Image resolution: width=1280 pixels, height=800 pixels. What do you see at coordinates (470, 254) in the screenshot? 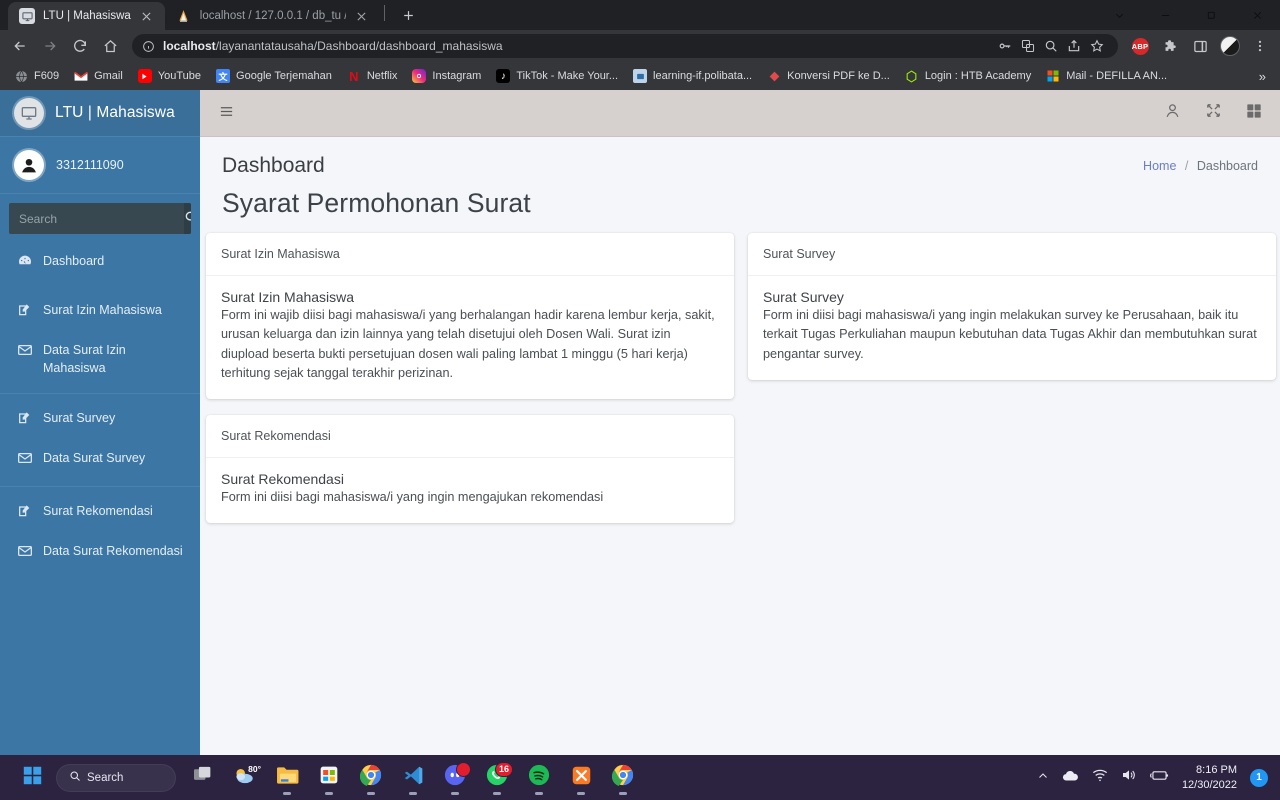
I see `card-header: Surat Izin Mahasiswa` at bounding box center [470, 254].